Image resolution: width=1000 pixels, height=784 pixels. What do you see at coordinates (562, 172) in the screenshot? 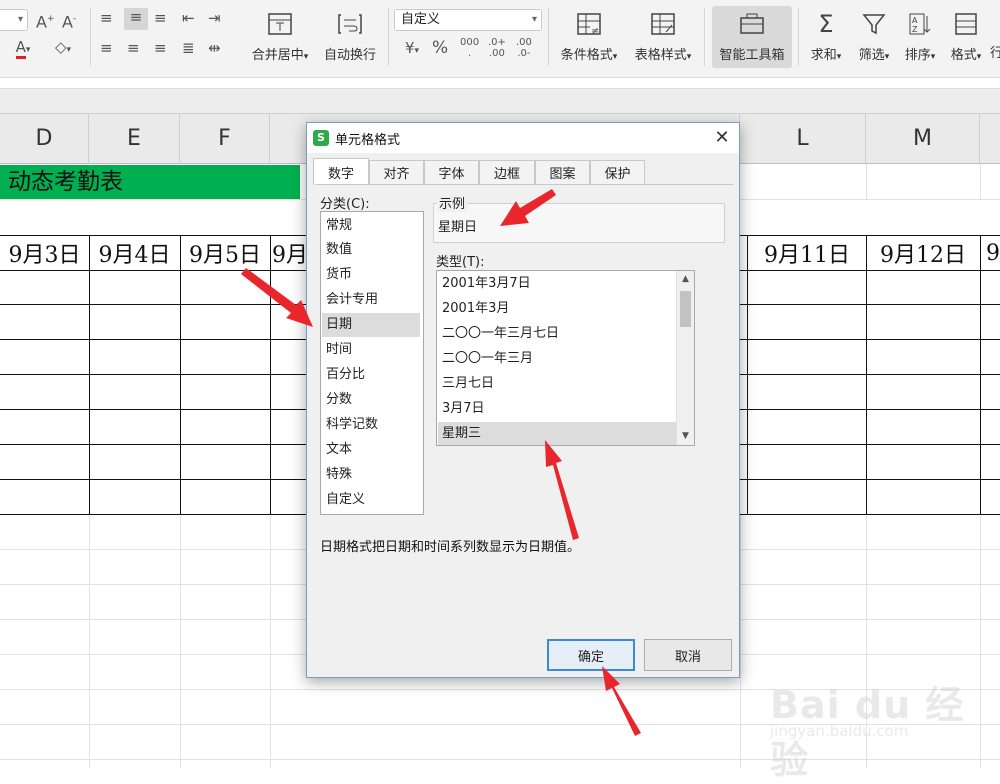
I see `tab-pattern: 图案` at bounding box center [562, 172].